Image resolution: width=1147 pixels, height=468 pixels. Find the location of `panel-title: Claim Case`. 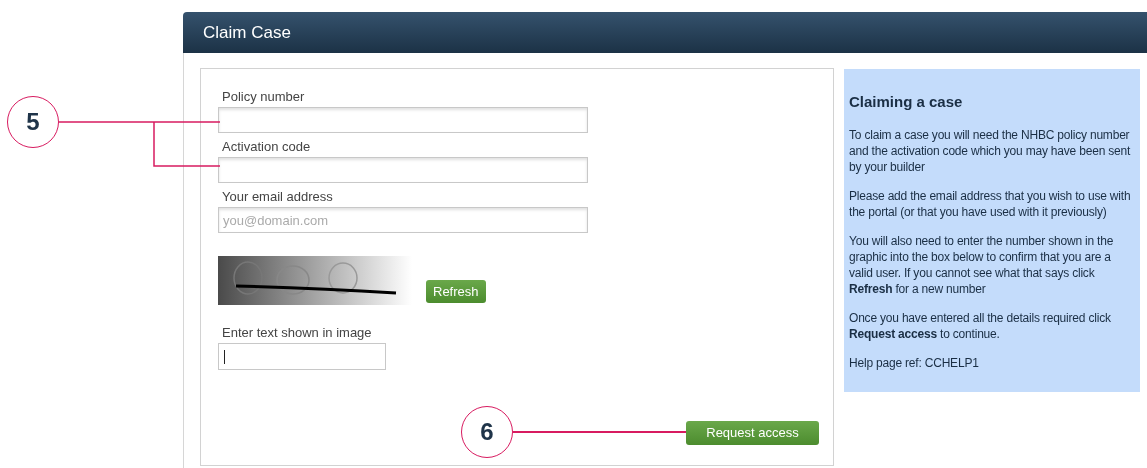

panel-title: Claim Case is located at coordinates (247, 32).